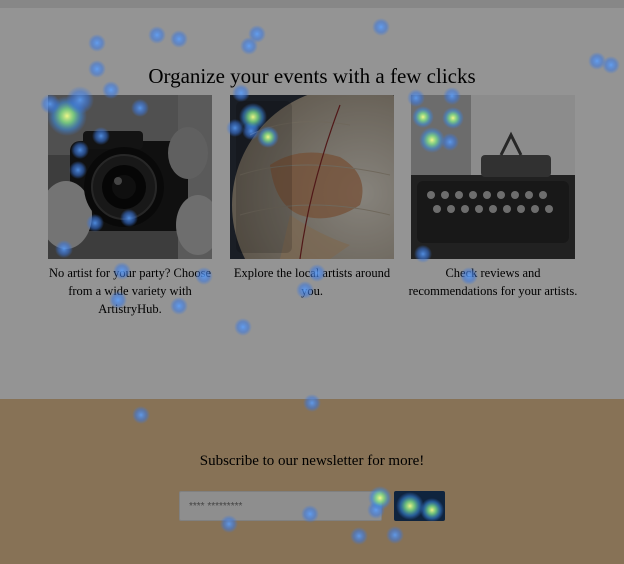 Image resolution: width=624 pixels, height=564 pixels. I want to click on feature-card-local: Explore the local artists around you., so click(312, 197).